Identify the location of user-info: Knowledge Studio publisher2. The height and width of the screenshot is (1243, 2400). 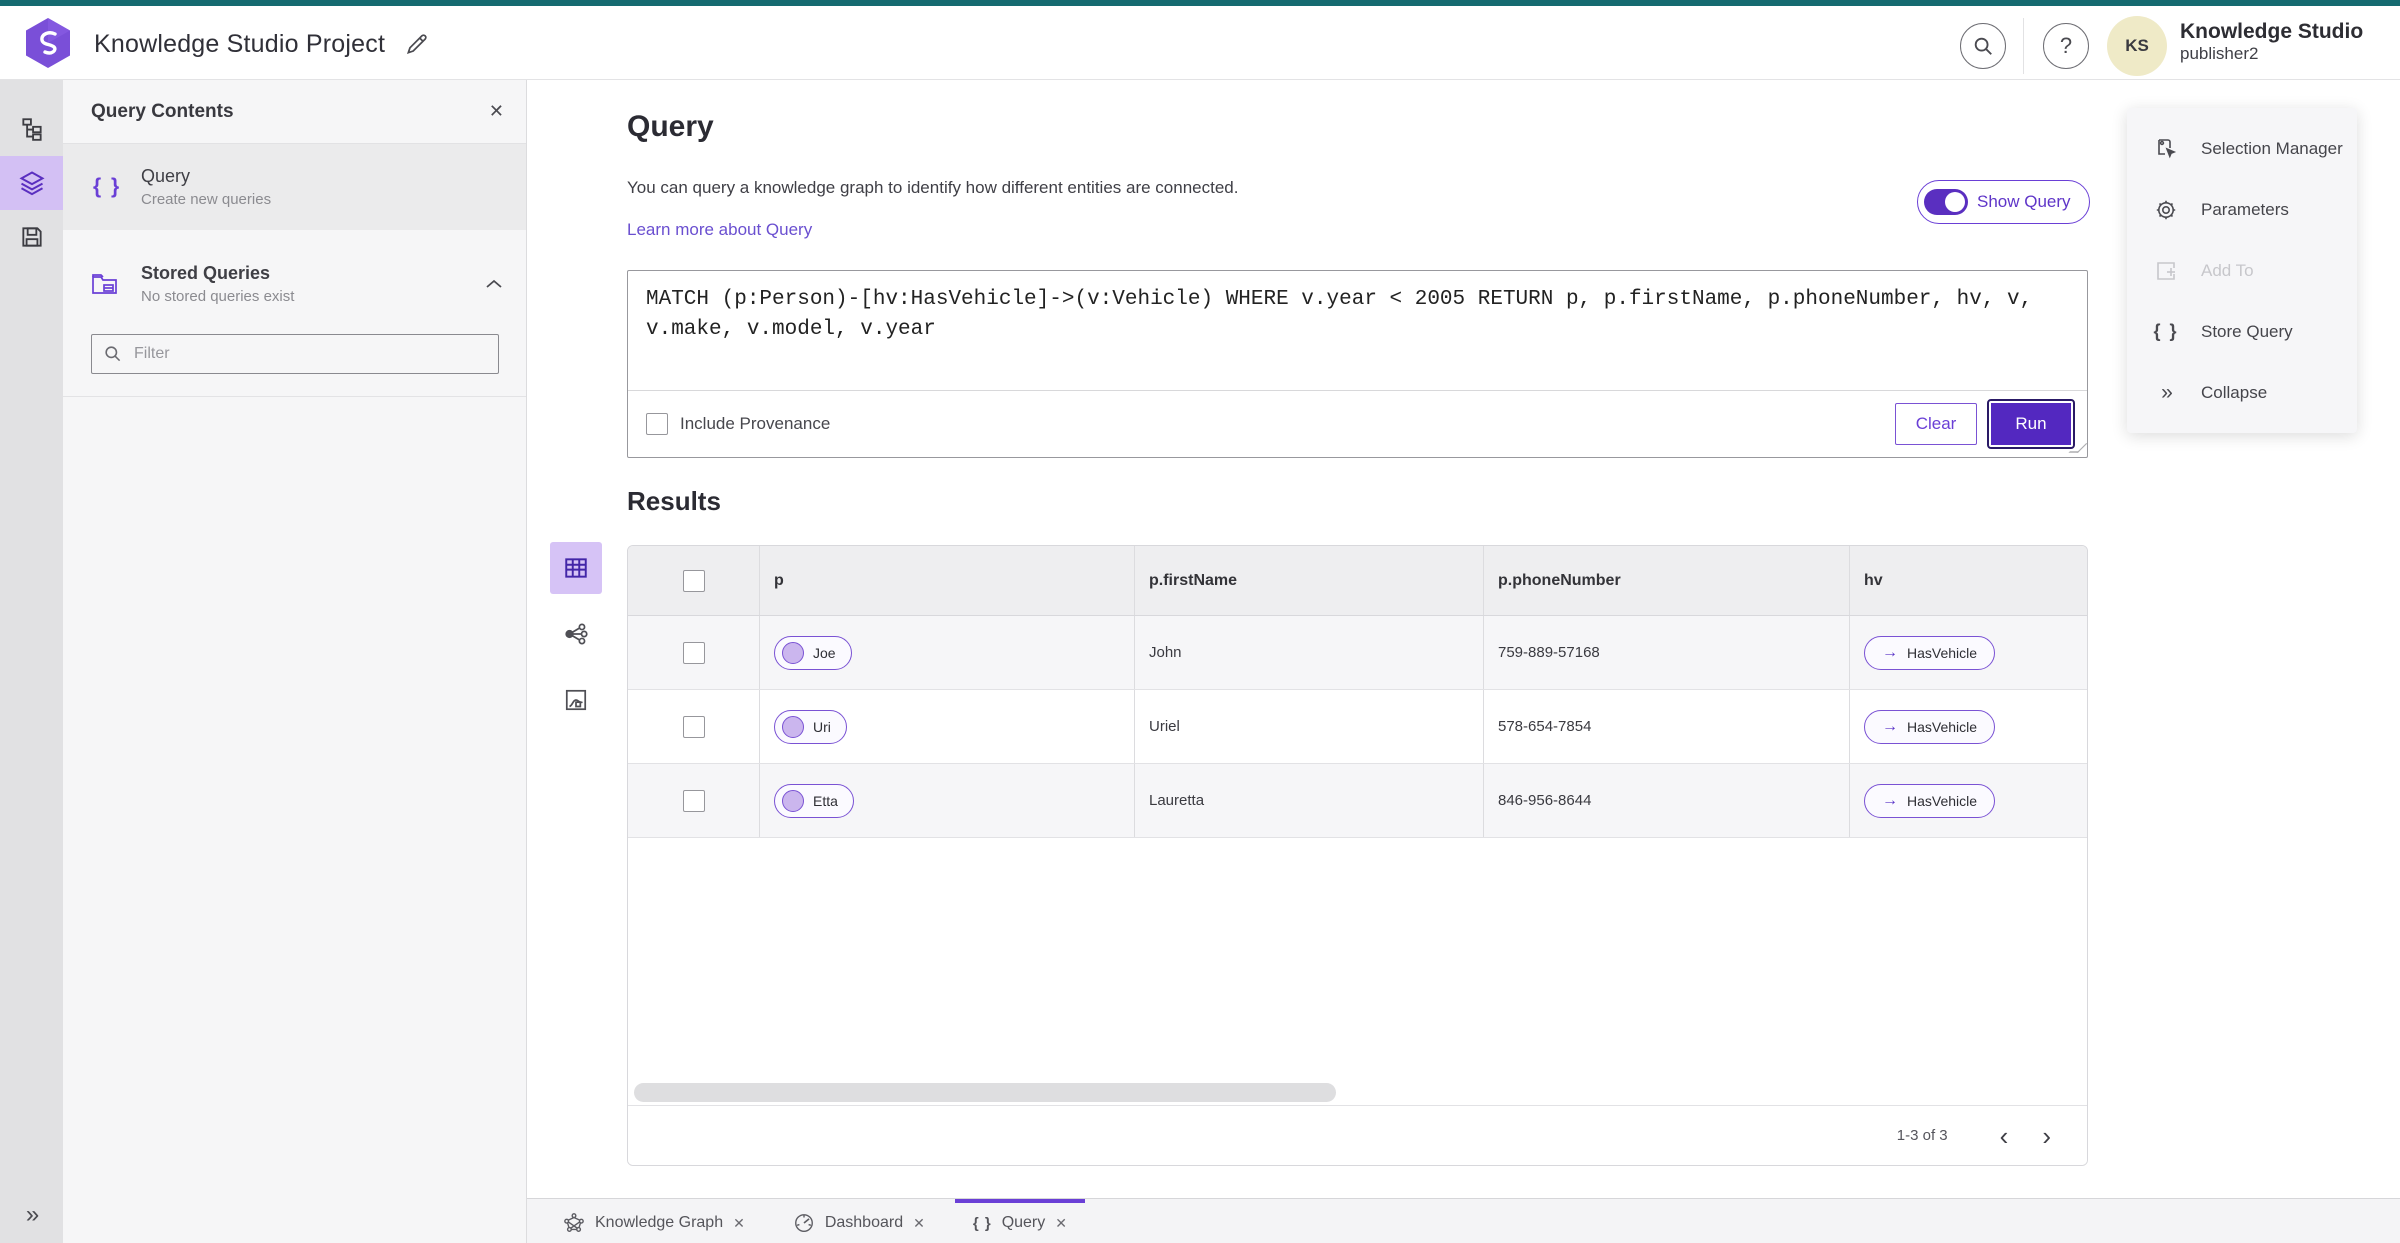
(2271, 42).